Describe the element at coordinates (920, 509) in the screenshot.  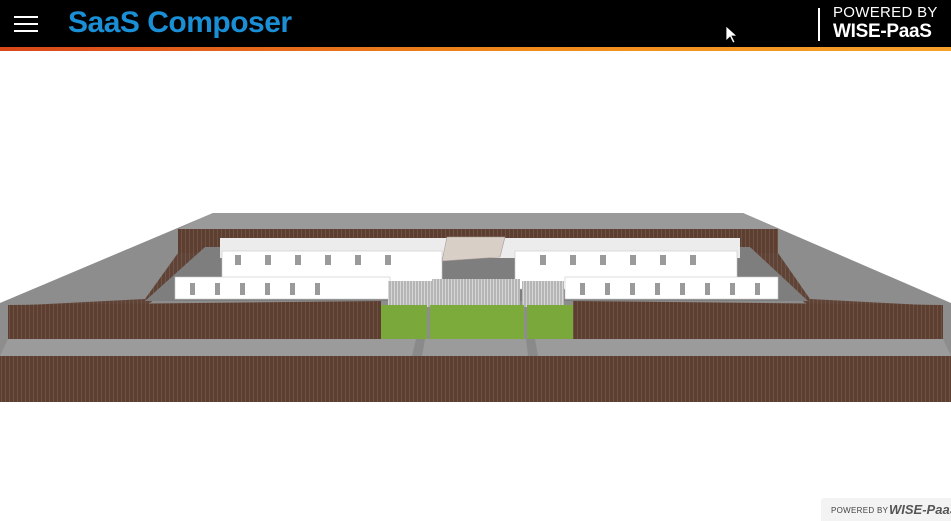
I see `badge-brand: WISE-PaaS` at that location.